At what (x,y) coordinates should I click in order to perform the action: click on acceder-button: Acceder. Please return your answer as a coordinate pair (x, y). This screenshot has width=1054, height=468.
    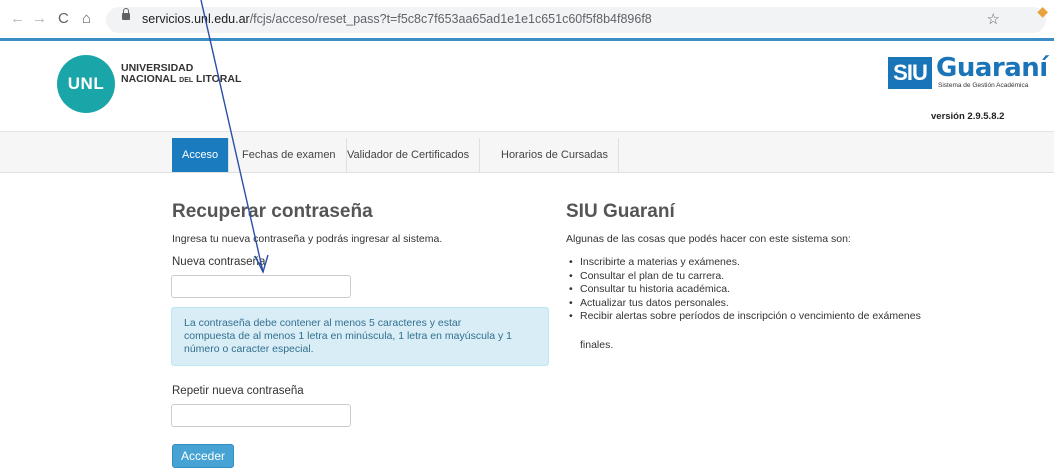
    Looking at the image, I should click on (203, 456).